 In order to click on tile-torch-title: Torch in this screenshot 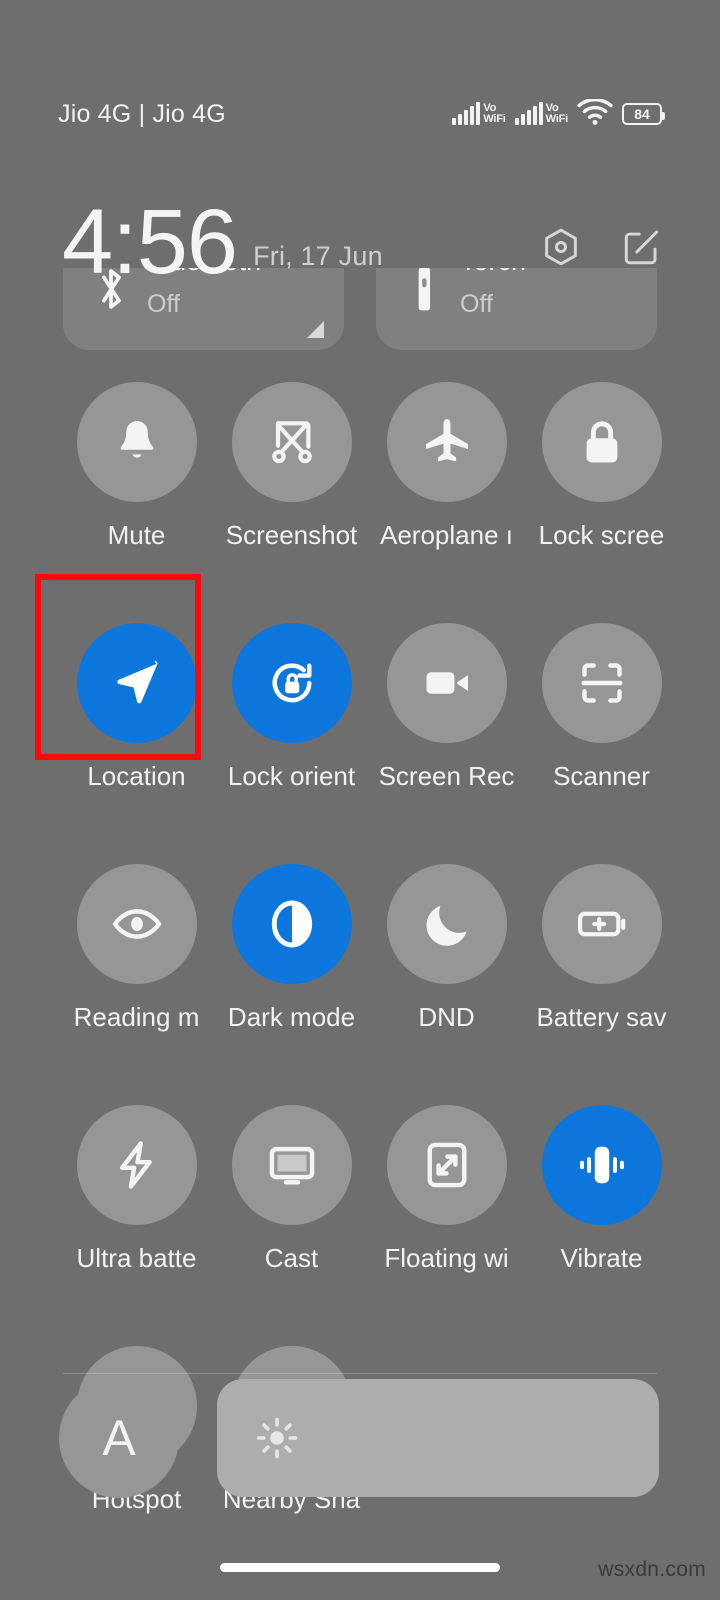, I will do `click(493, 272)`.